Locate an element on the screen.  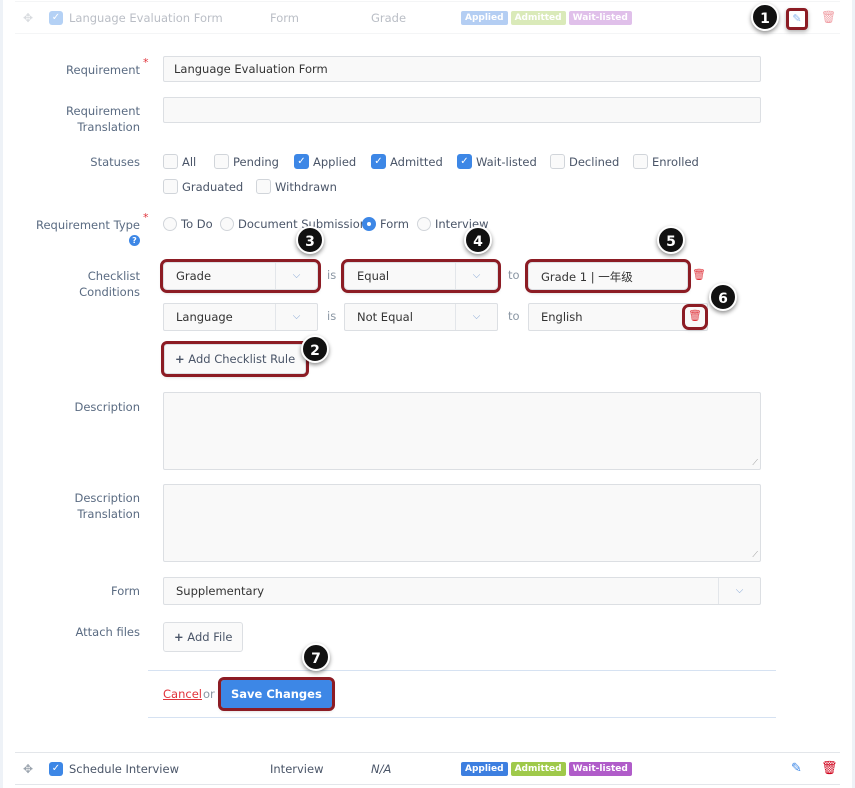
callout-6: 6 is located at coordinates (723, 297).